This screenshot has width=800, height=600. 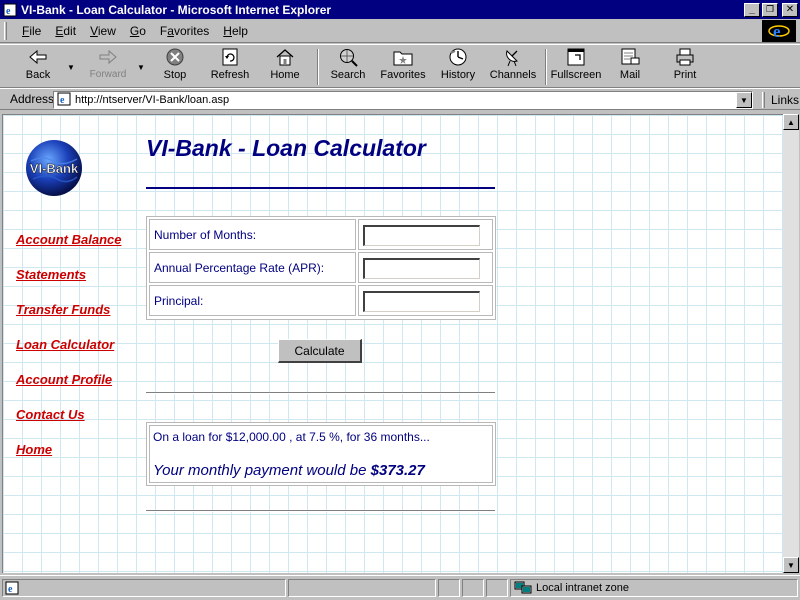 What do you see at coordinates (108, 67) in the screenshot?
I see `forward-button: Forward` at bounding box center [108, 67].